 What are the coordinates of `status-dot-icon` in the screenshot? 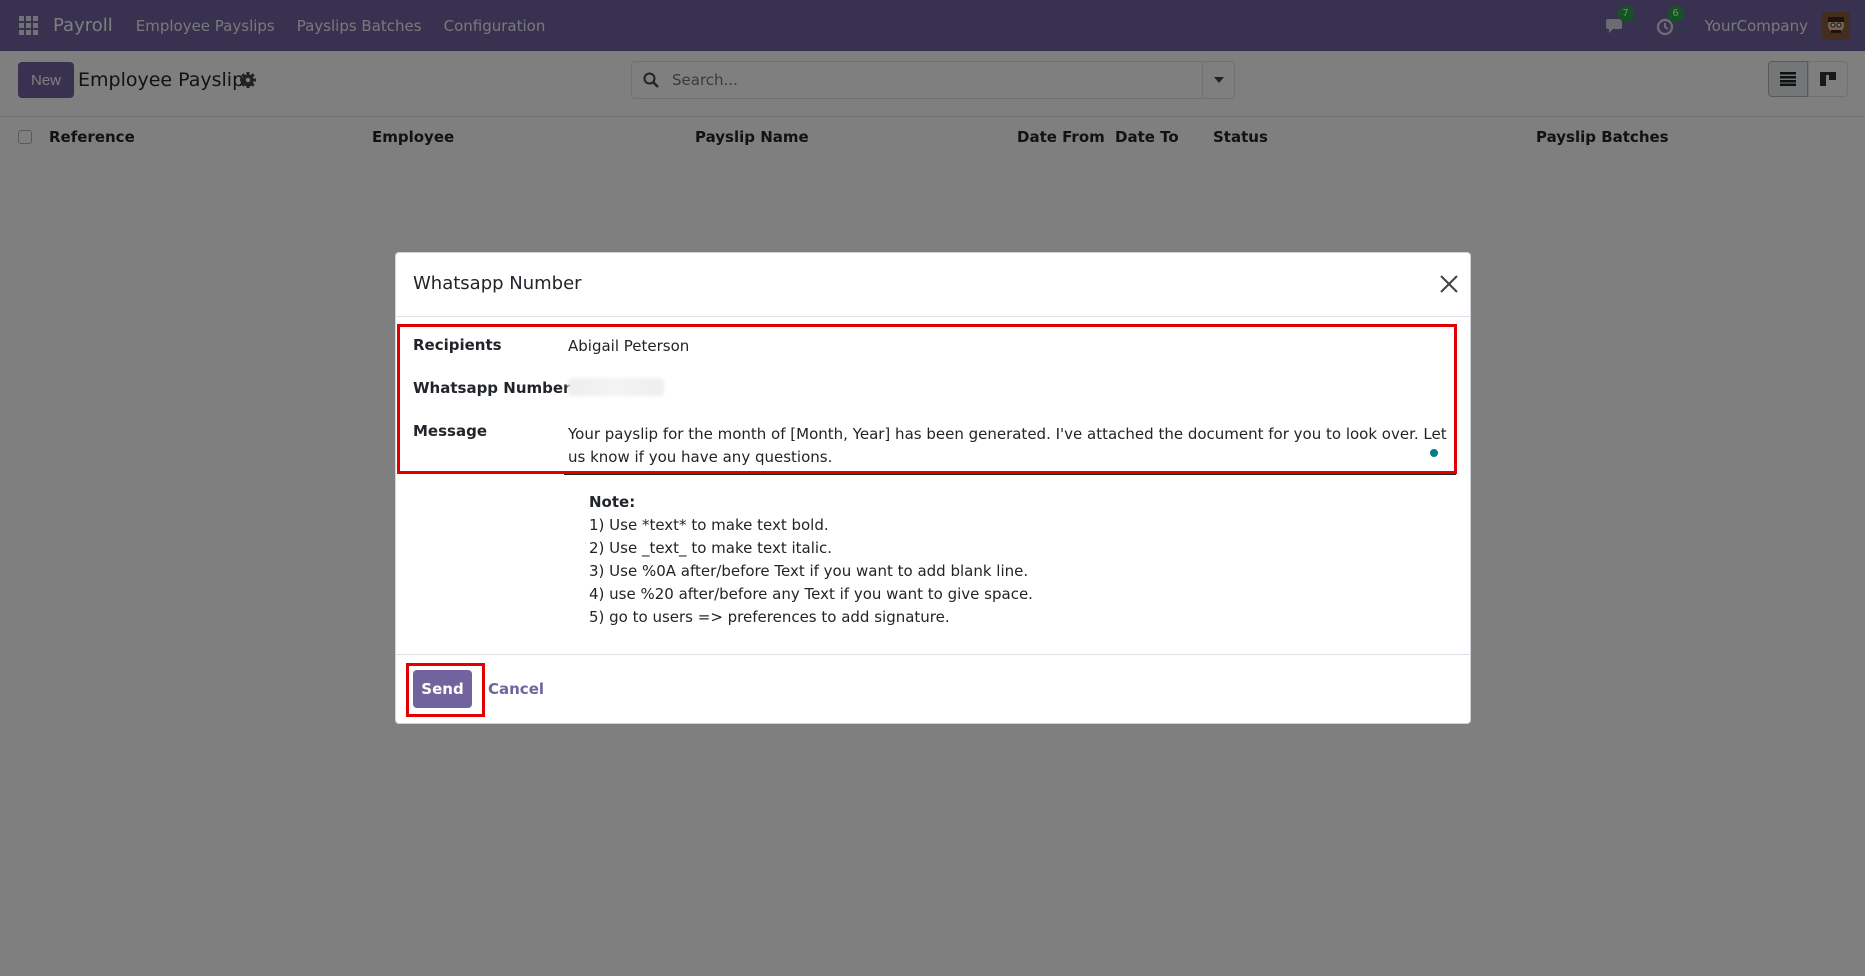 It's located at (1434, 453).